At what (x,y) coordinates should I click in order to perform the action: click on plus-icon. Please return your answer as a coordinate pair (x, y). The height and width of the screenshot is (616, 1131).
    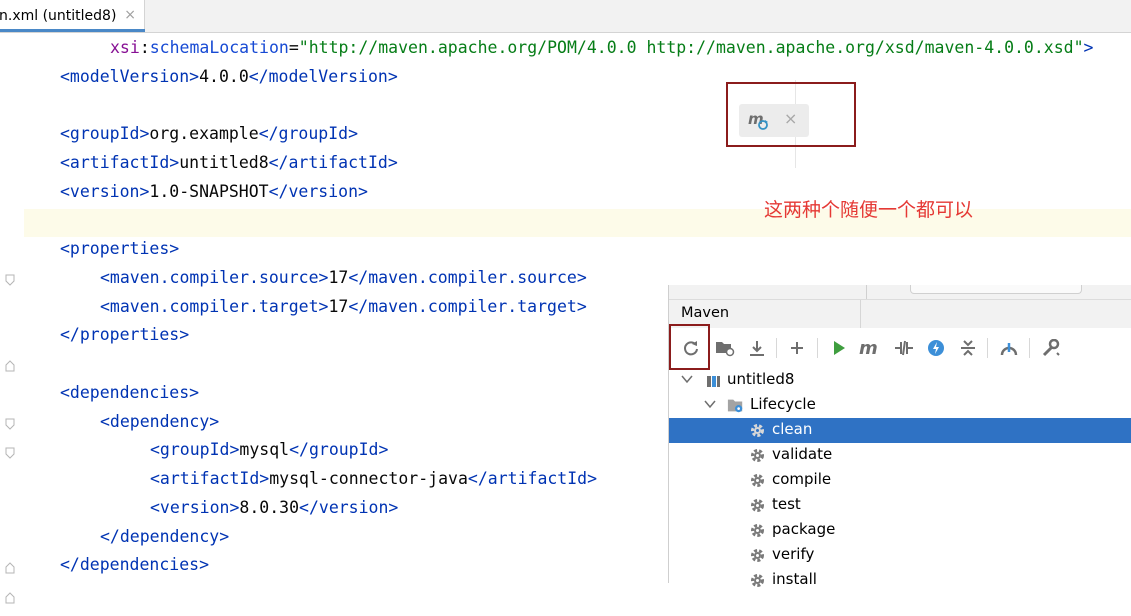
    Looking at the image, I should click on (797, 348).